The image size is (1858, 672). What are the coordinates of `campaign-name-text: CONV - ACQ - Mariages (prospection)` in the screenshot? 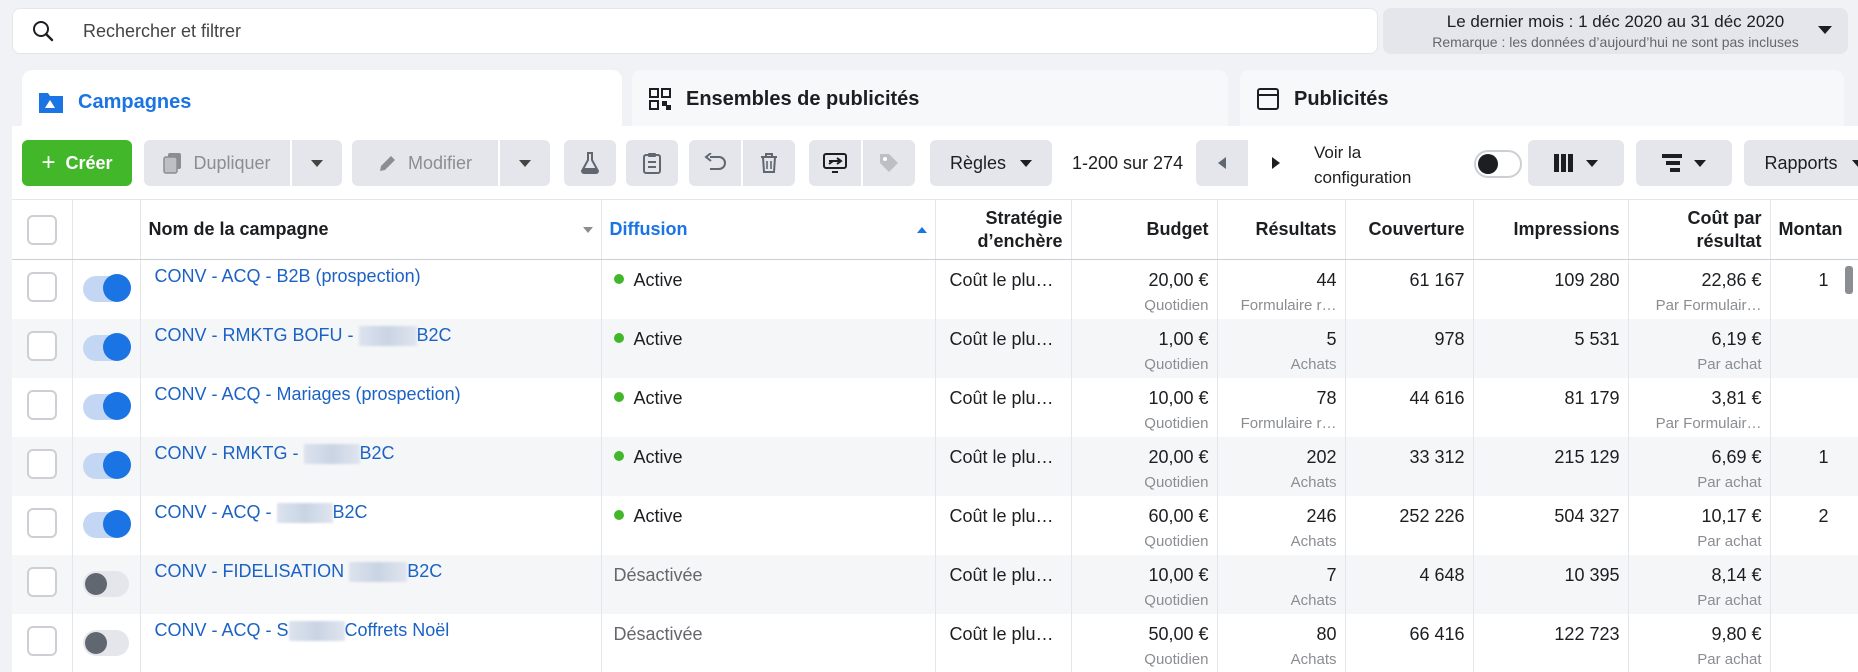 It's located at (307, 393).